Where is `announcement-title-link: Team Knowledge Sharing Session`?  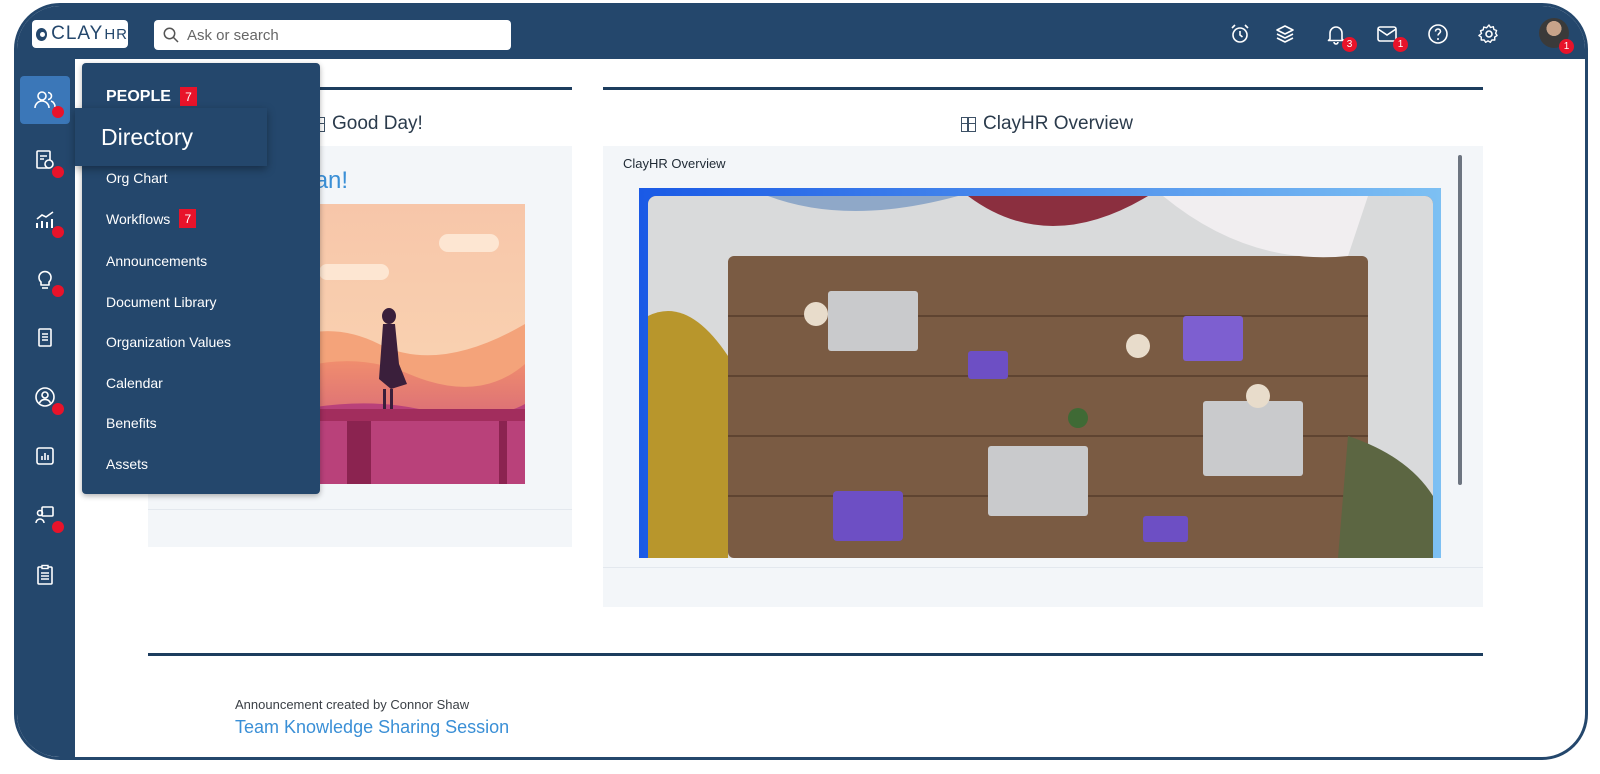
announcement-title-link: Team Knowledge Sharing Session is located at coordinates (372, 727).